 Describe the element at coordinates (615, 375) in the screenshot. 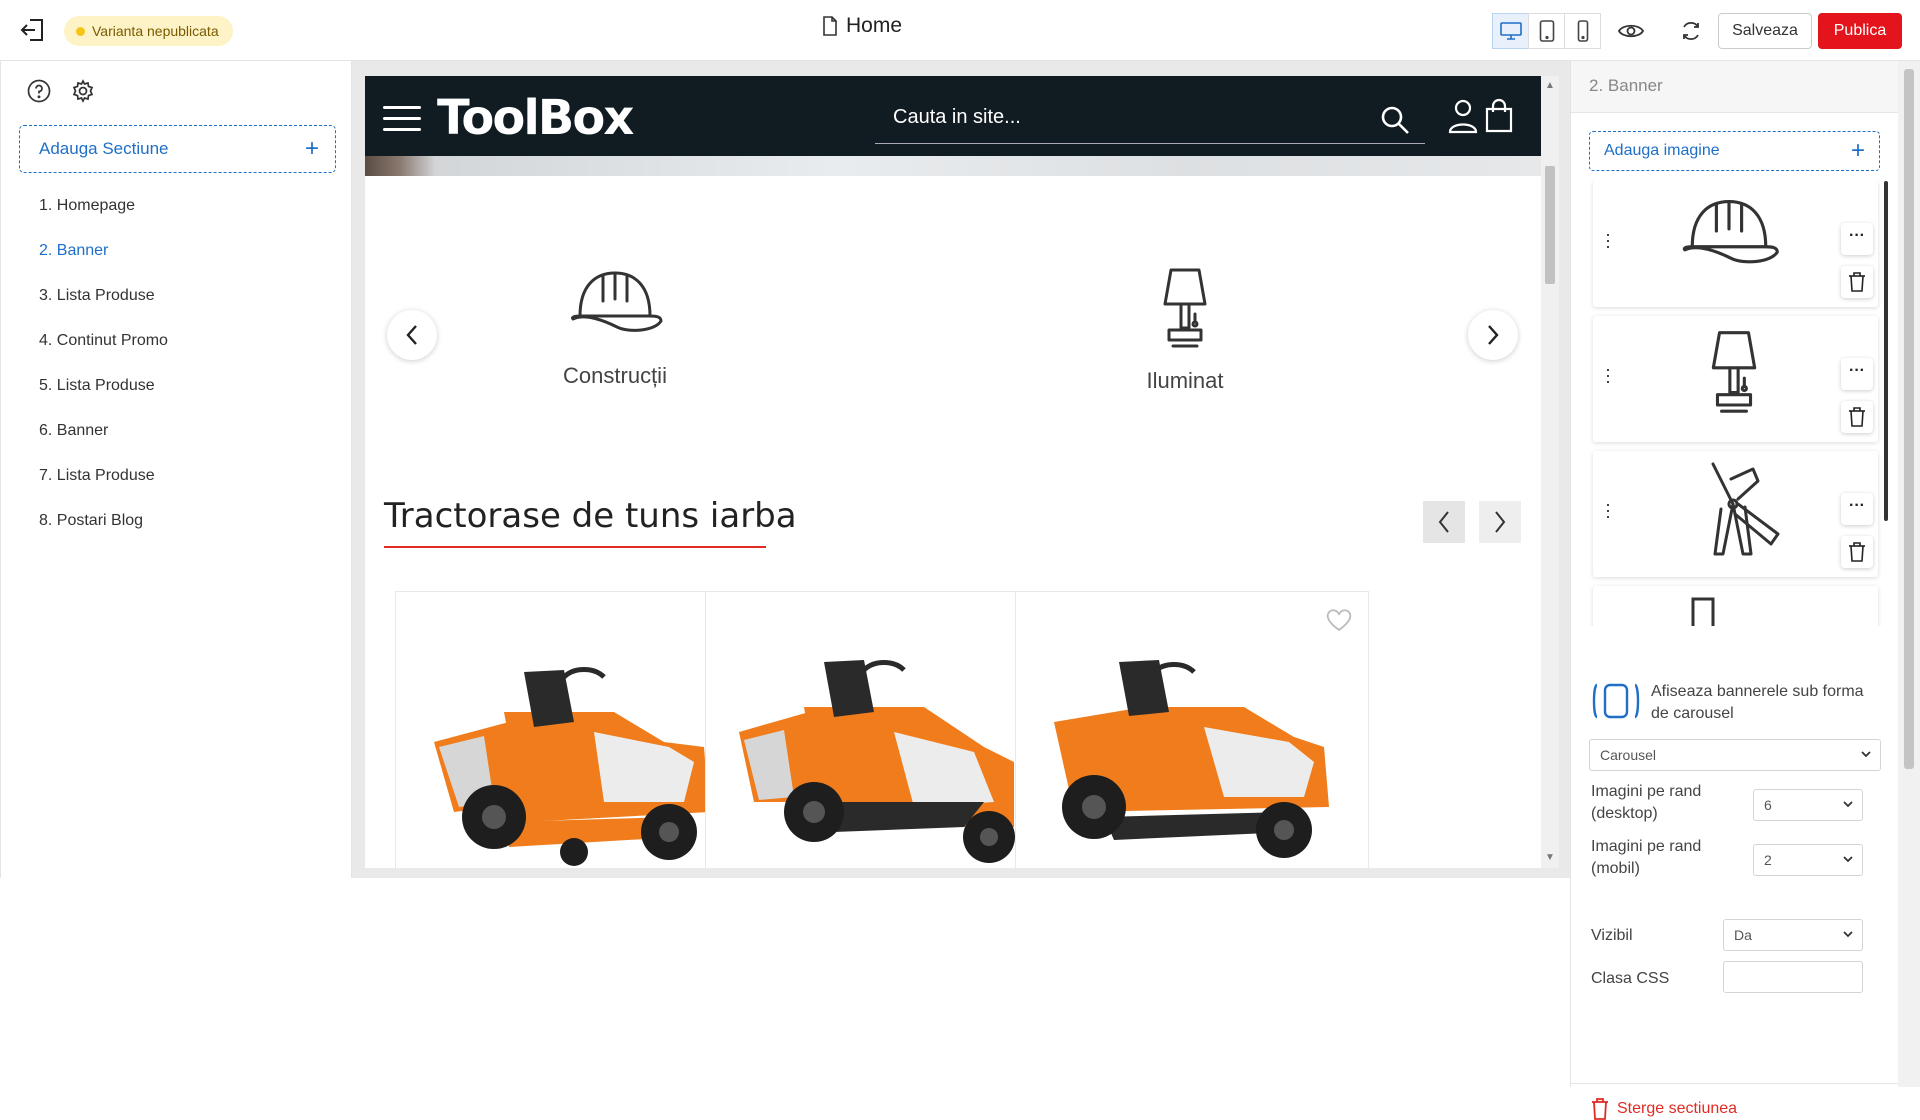

I see `category-label: Construcții` at that location.